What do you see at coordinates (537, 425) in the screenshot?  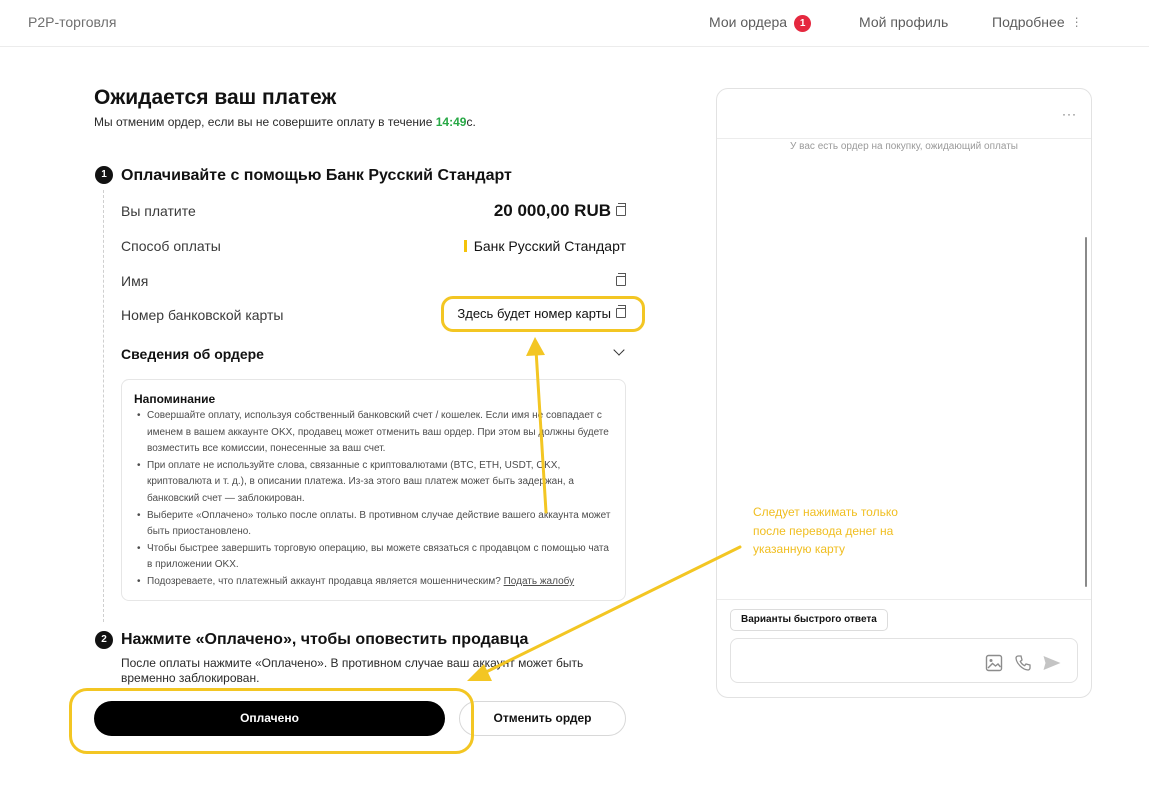 I see `arrow-to-card-number` at bounding box center [537, 425].